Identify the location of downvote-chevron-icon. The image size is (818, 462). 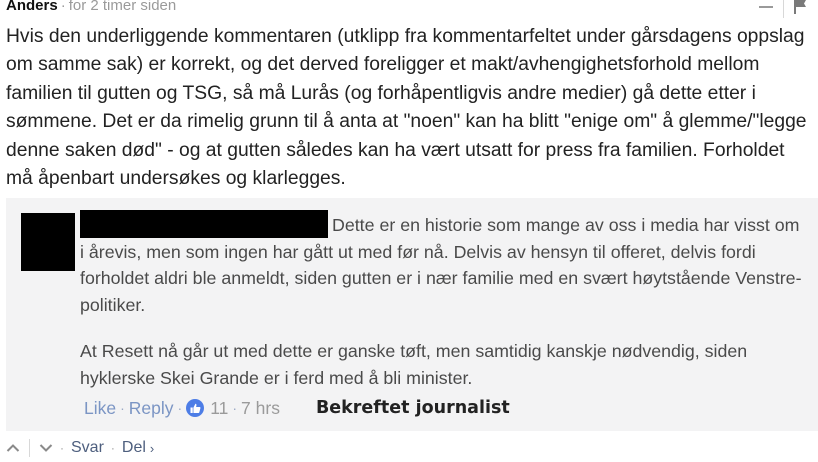
(46, 448).